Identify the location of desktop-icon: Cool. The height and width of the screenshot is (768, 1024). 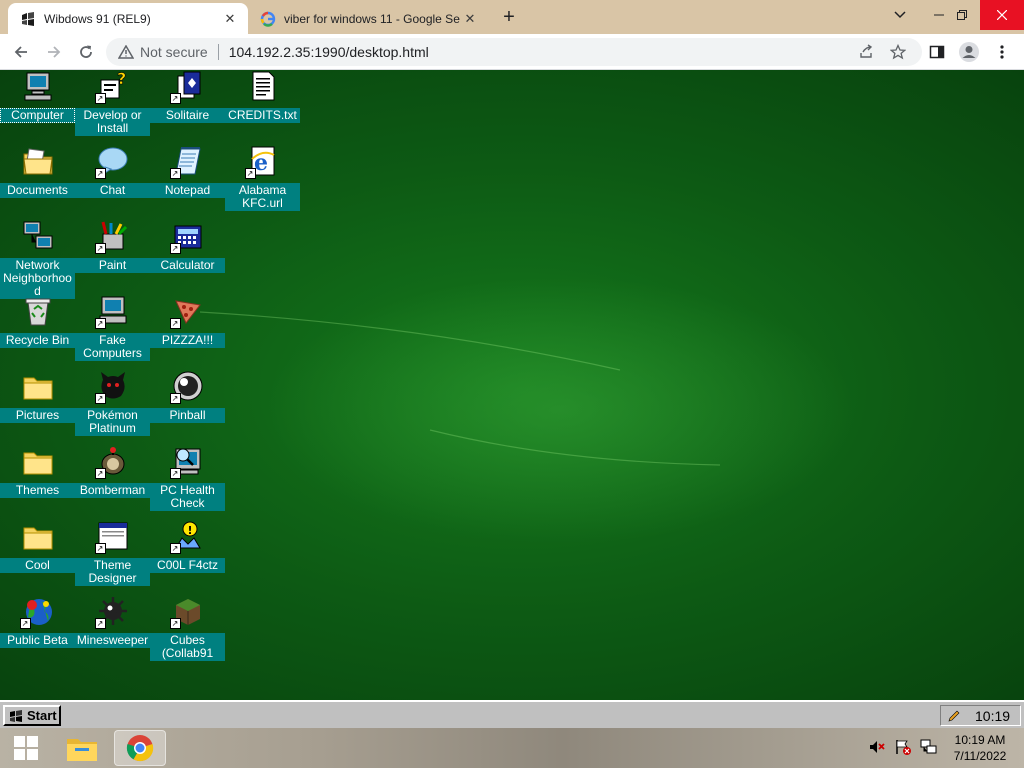
(37, 547).